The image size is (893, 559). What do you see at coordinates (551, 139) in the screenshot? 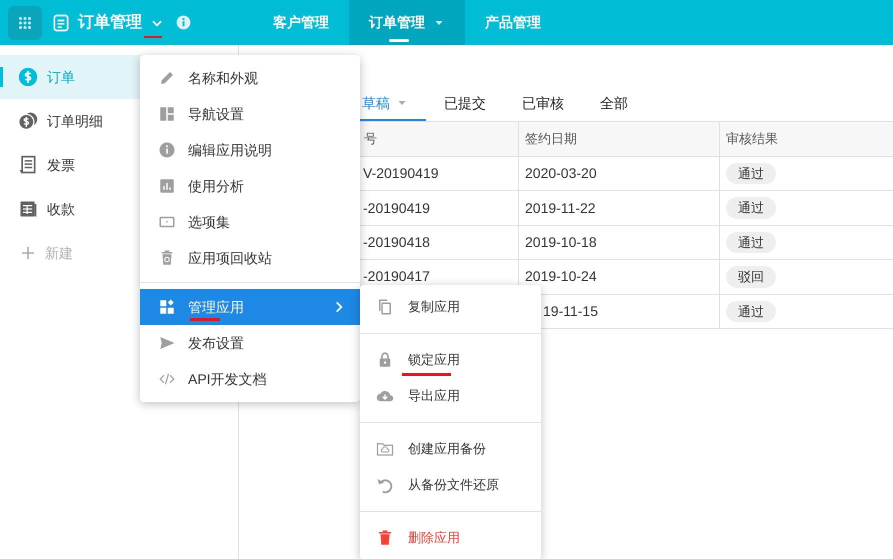
I see `column-header: 签约日期` at bounding box center [551, 139].